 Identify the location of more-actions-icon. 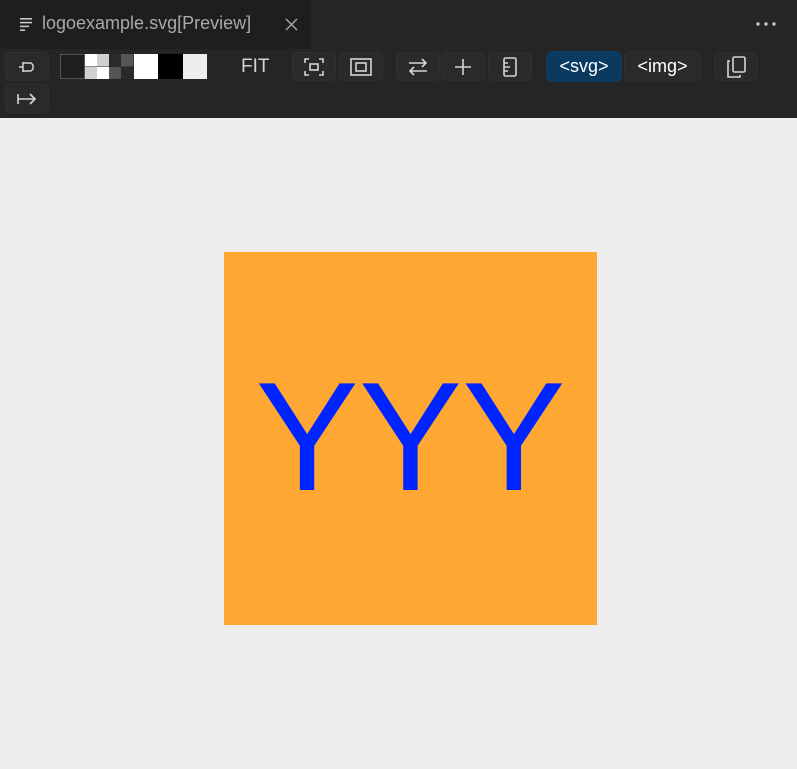
(766, 24).